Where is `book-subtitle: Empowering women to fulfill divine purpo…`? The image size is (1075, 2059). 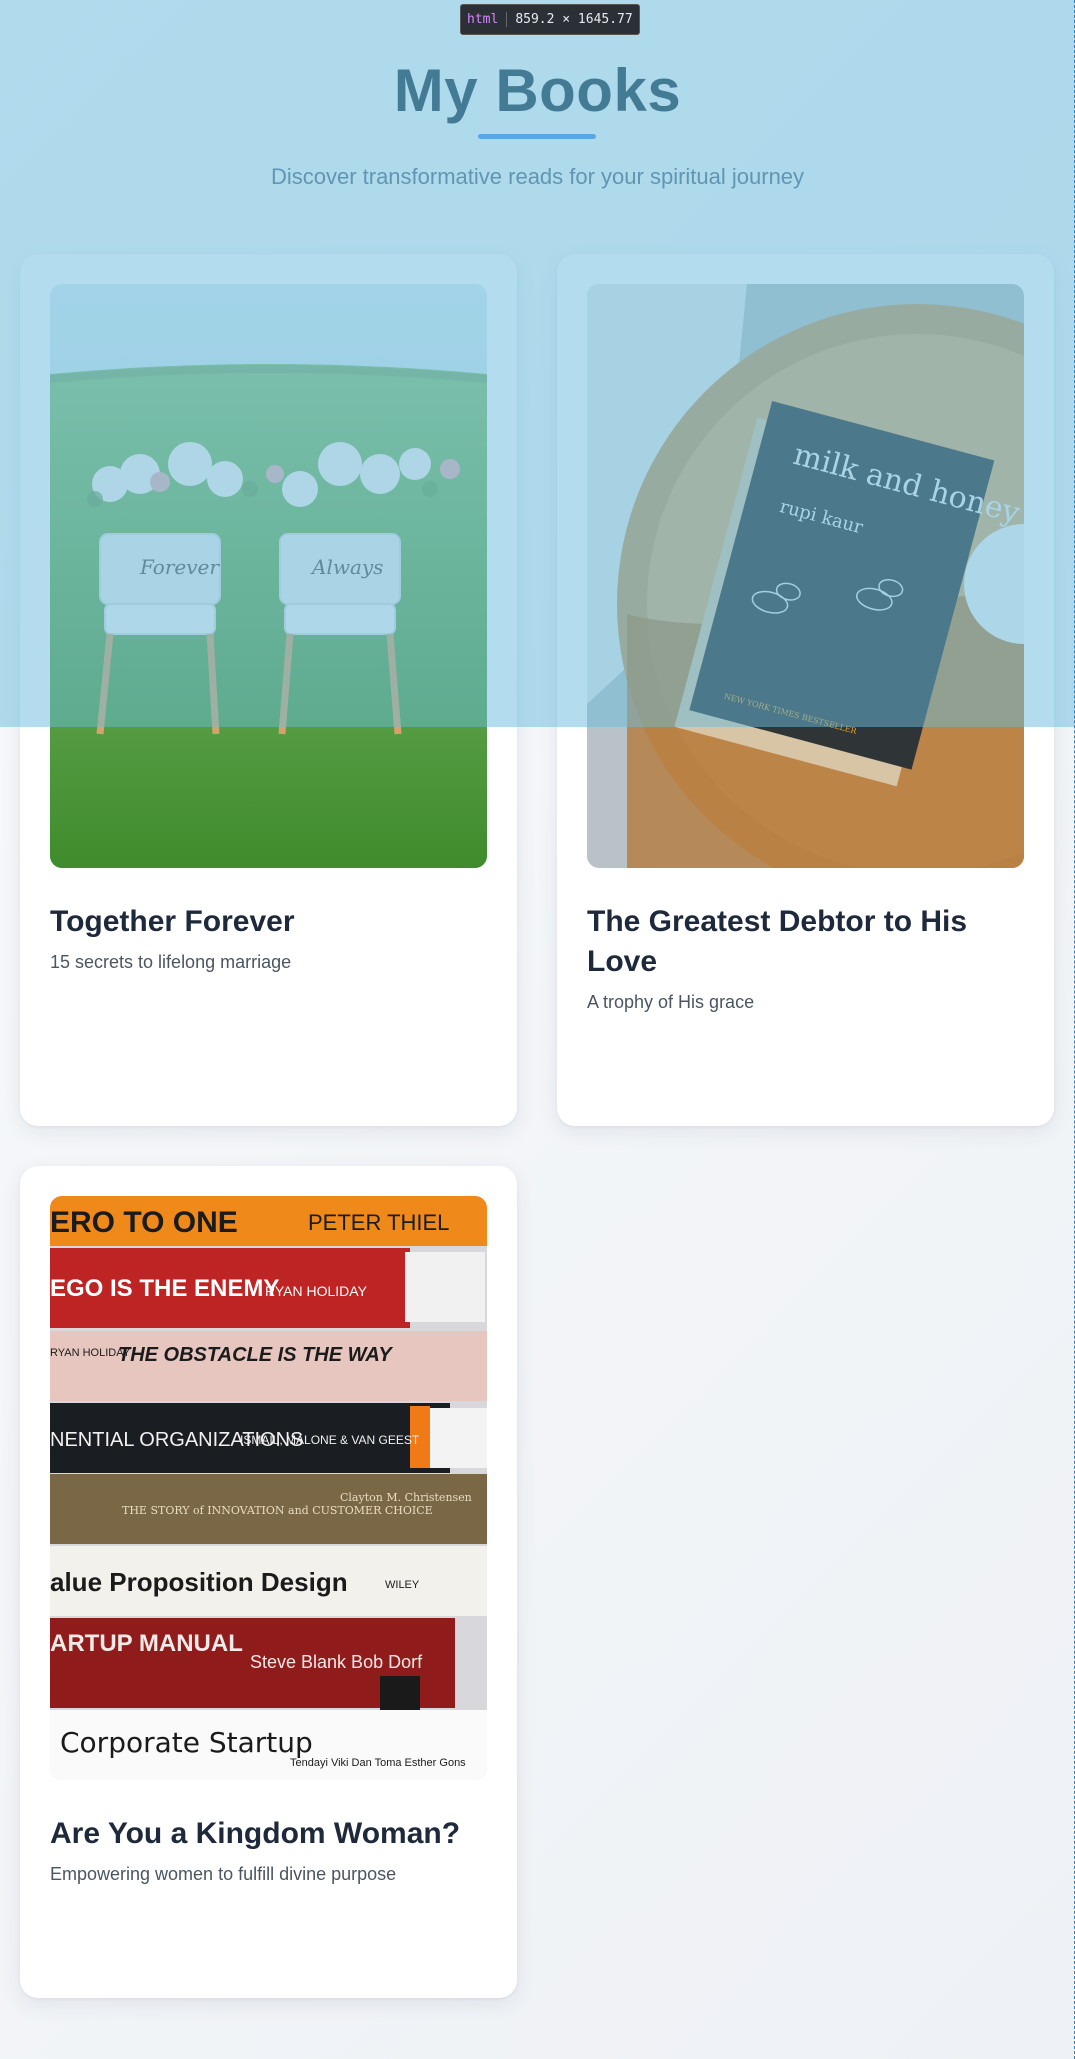 book-subtitle: Empowering women to fulfill divine purpo… is located at coordinates (223, 1874).